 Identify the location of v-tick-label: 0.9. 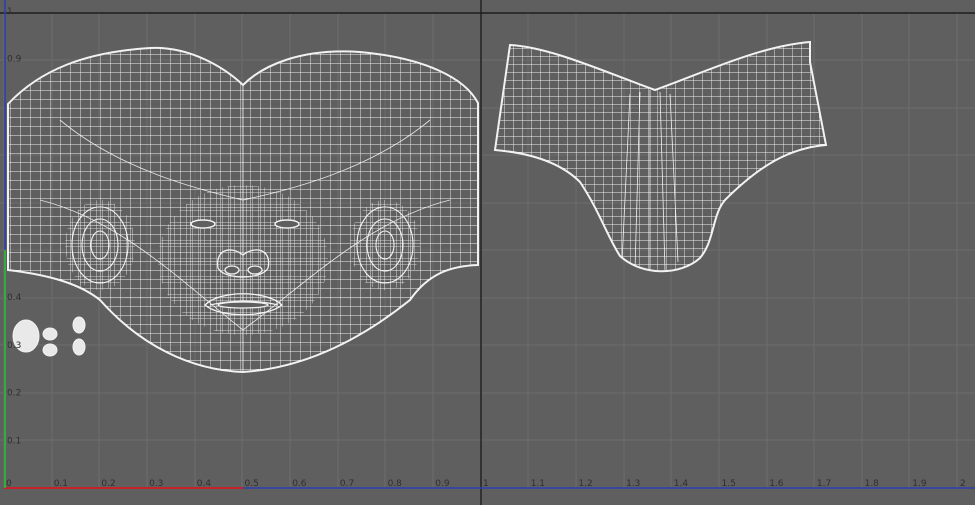
(14, 60).